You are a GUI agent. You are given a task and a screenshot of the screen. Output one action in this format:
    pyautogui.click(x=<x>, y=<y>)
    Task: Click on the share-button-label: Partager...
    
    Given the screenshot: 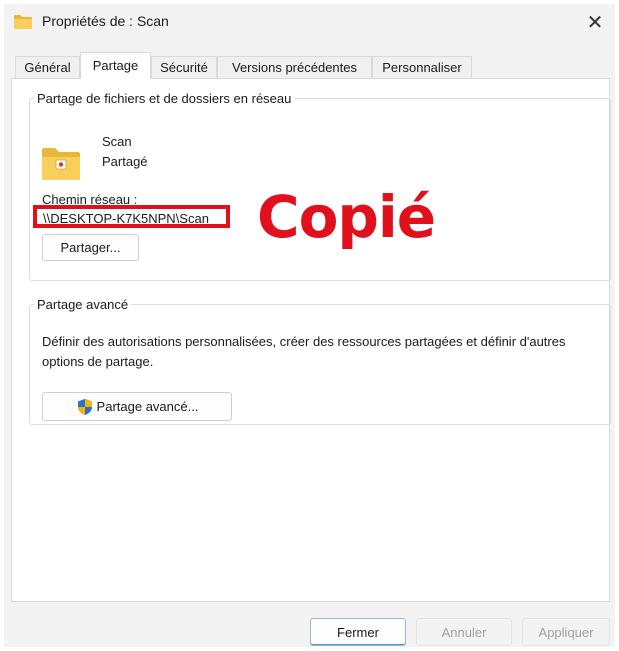 What is the action you would take?
    pyautogui.click(x=90, y=247)
    